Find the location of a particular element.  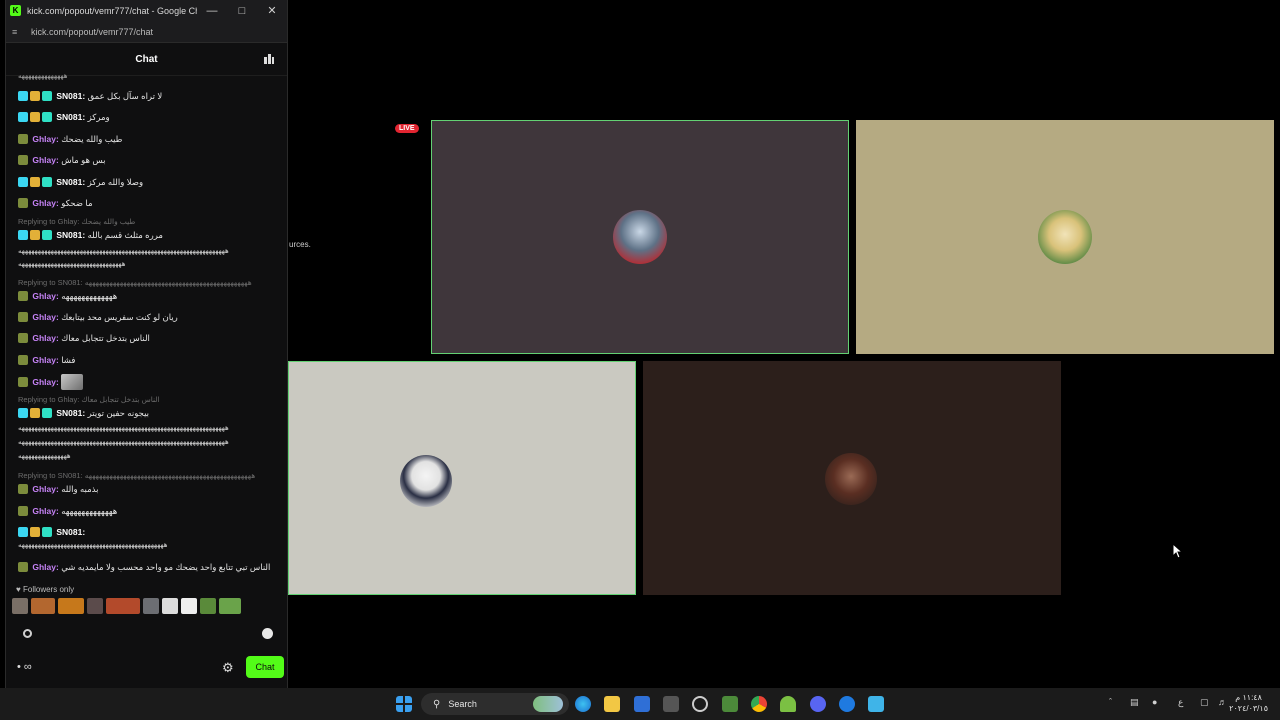

site-info-icon: ≡ is located at coordinates (17, 32).